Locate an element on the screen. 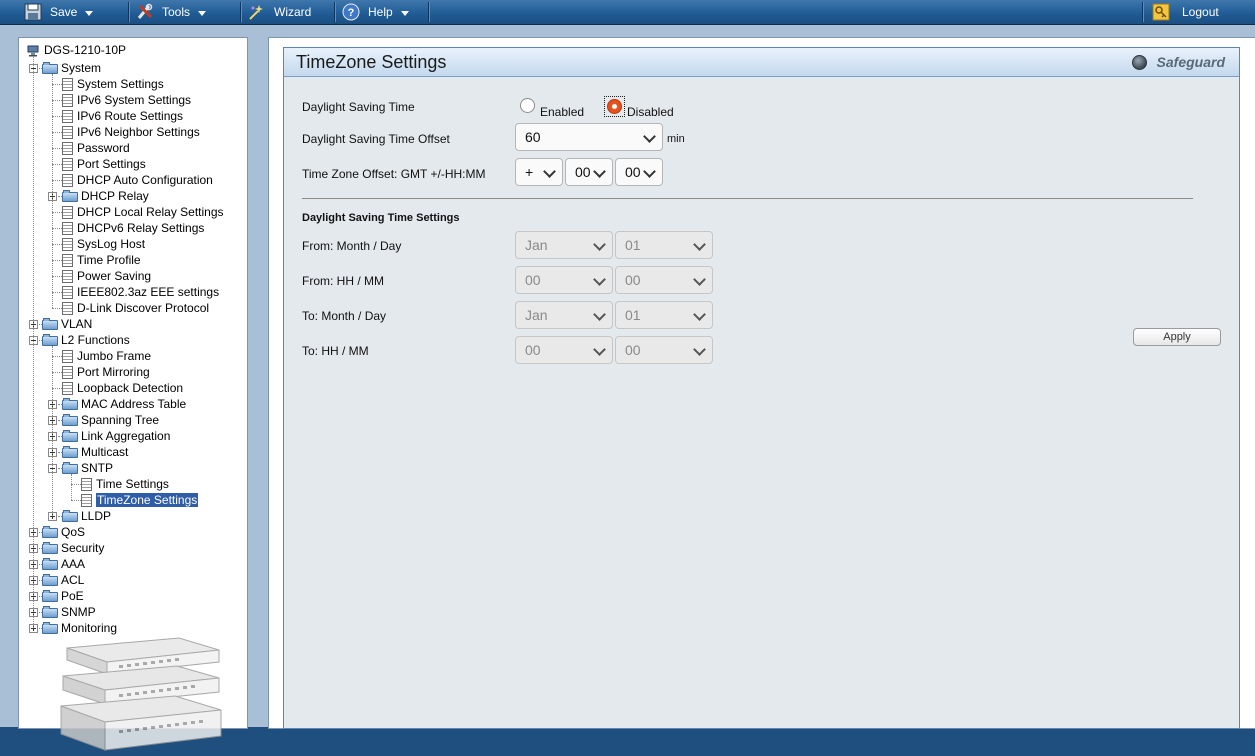 The image size is (1255, 756). tree-item-aaa: AAA is located at coordinates (63, 564).